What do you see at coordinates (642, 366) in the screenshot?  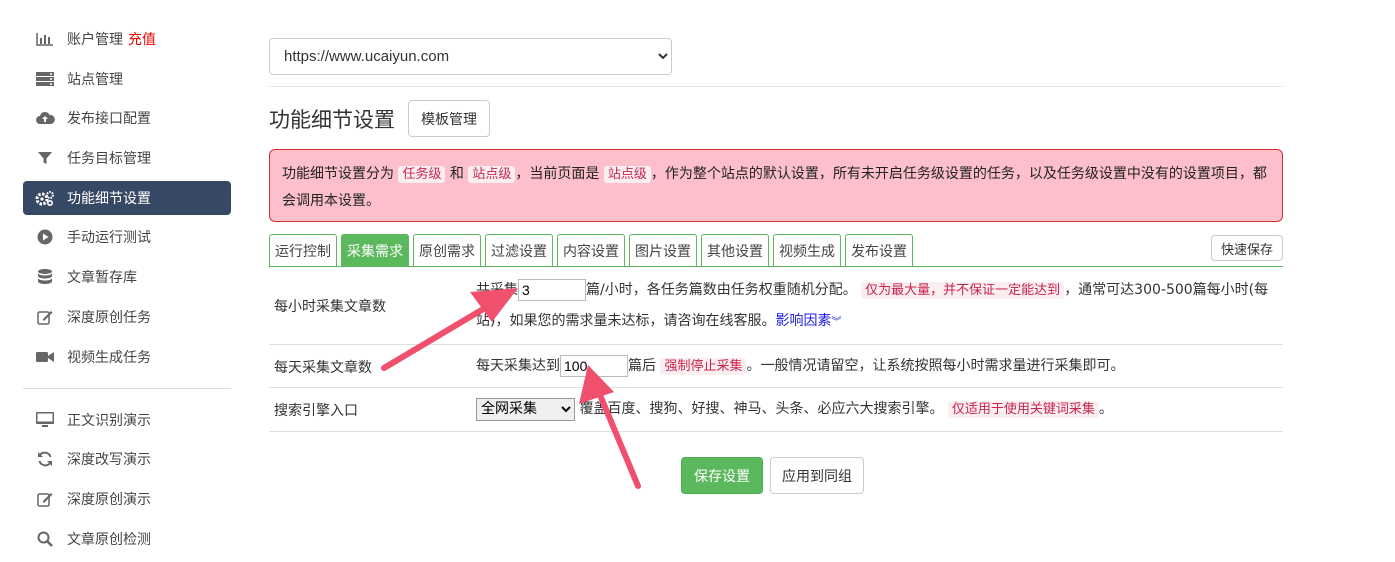 I see `row-text: 篇后` at bounding box center [642, 366].